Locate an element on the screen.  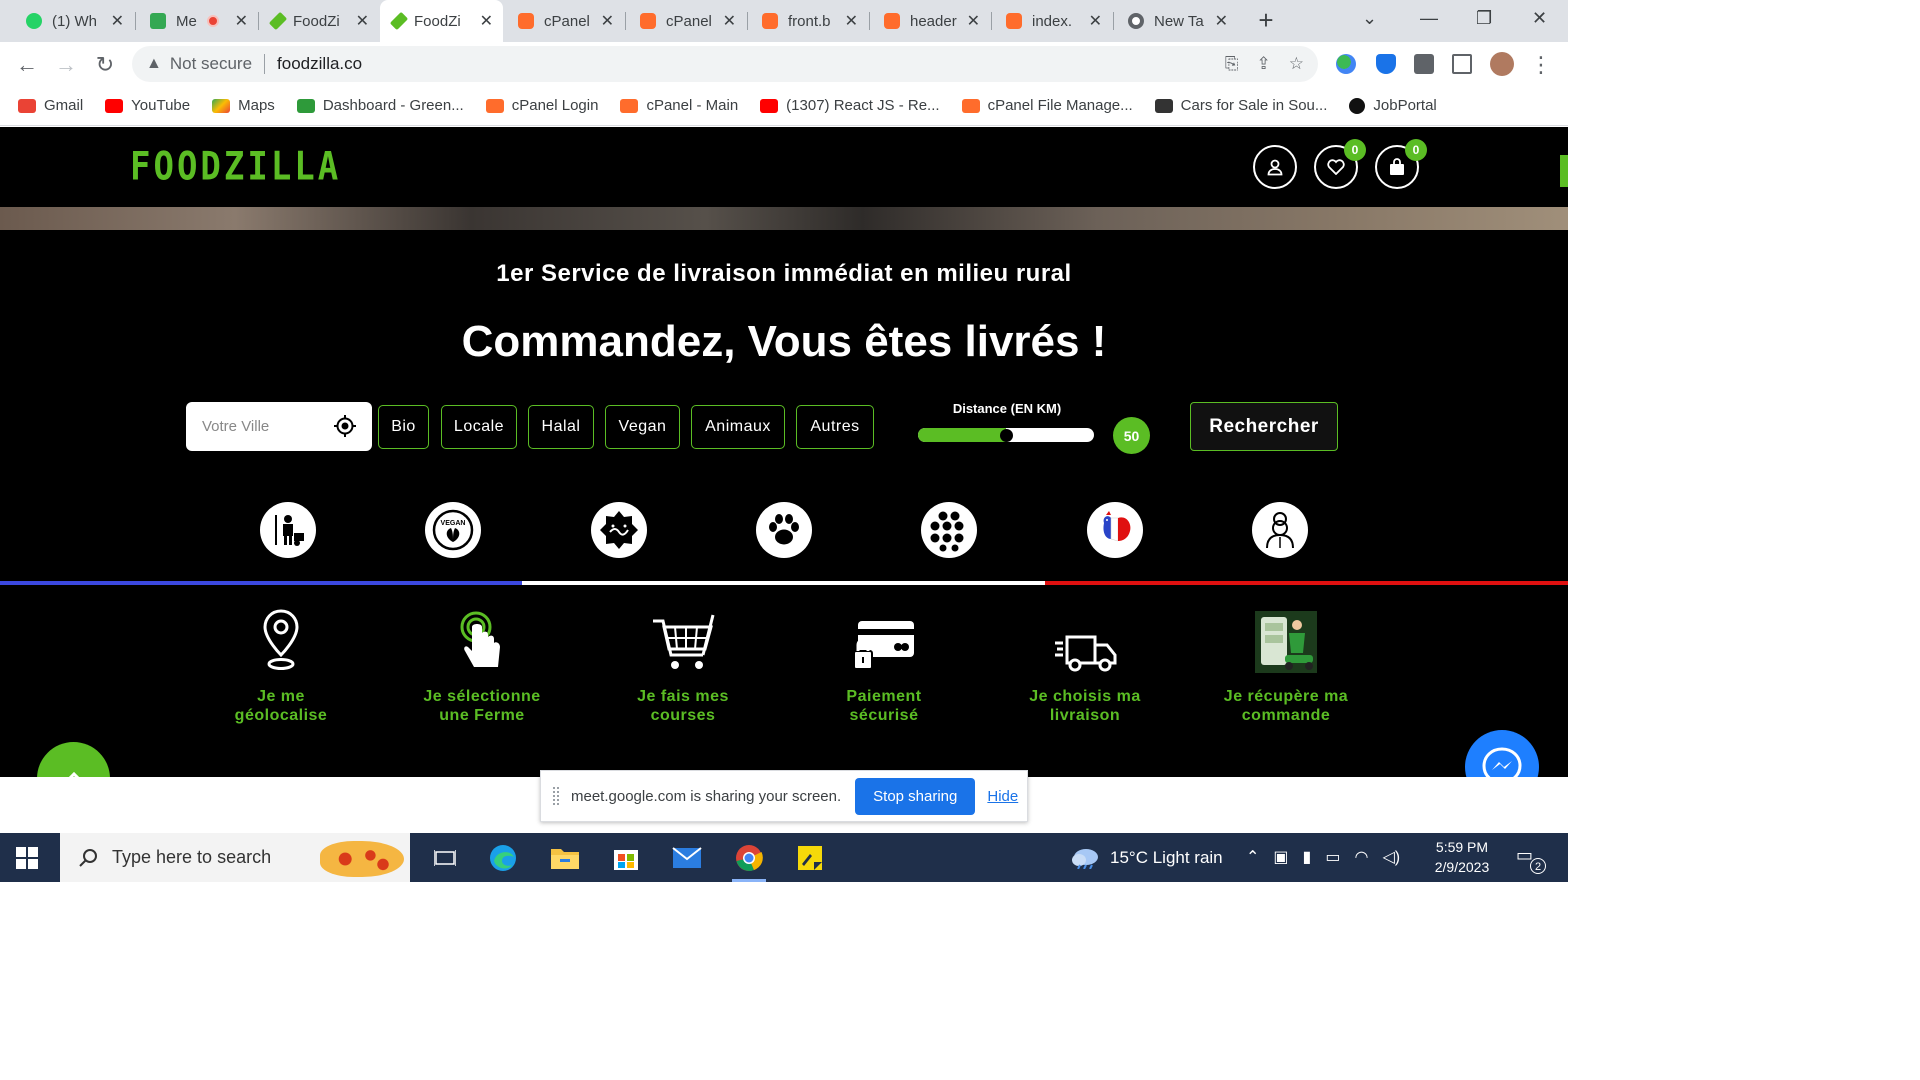
locate-crosshair-icon is located at coordinates (345, 426).